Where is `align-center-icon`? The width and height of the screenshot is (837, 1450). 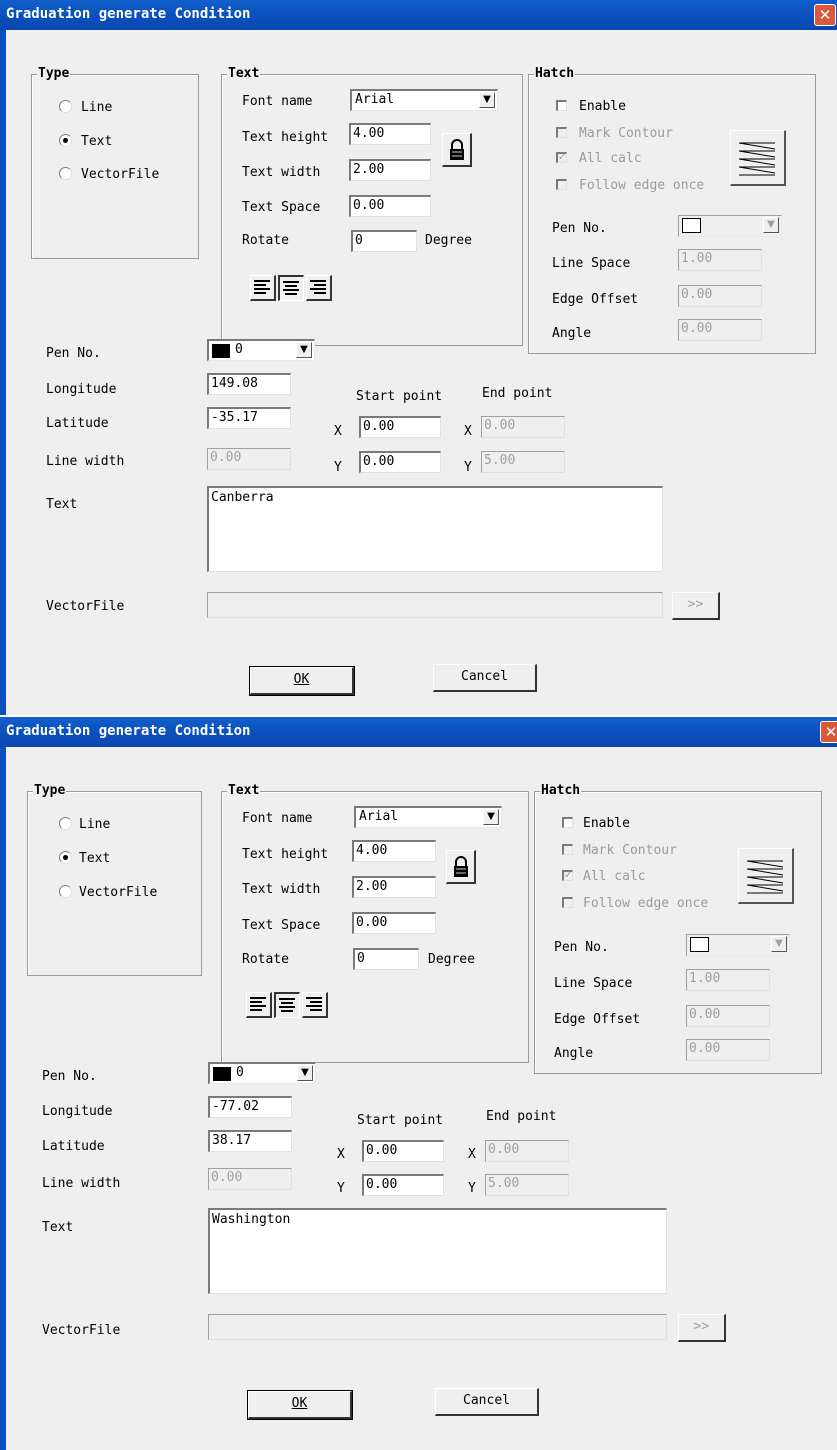
align-center-icon is located at coordinates (287, 1005).